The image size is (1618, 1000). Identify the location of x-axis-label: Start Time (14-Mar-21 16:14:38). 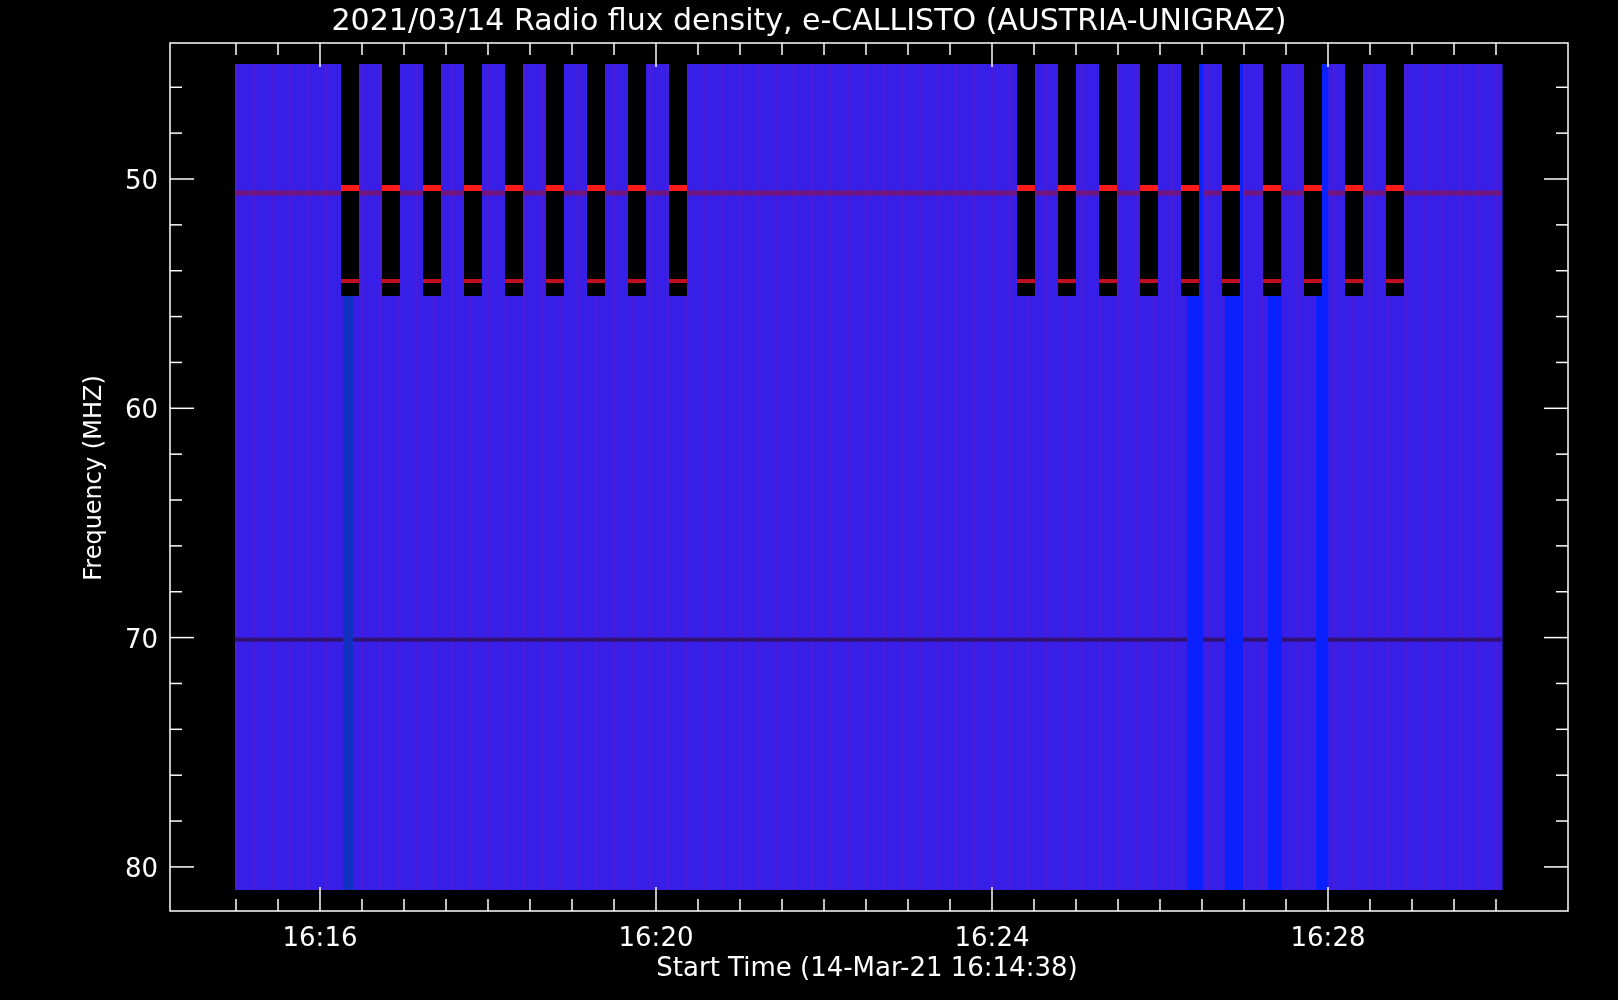
(867, 967).